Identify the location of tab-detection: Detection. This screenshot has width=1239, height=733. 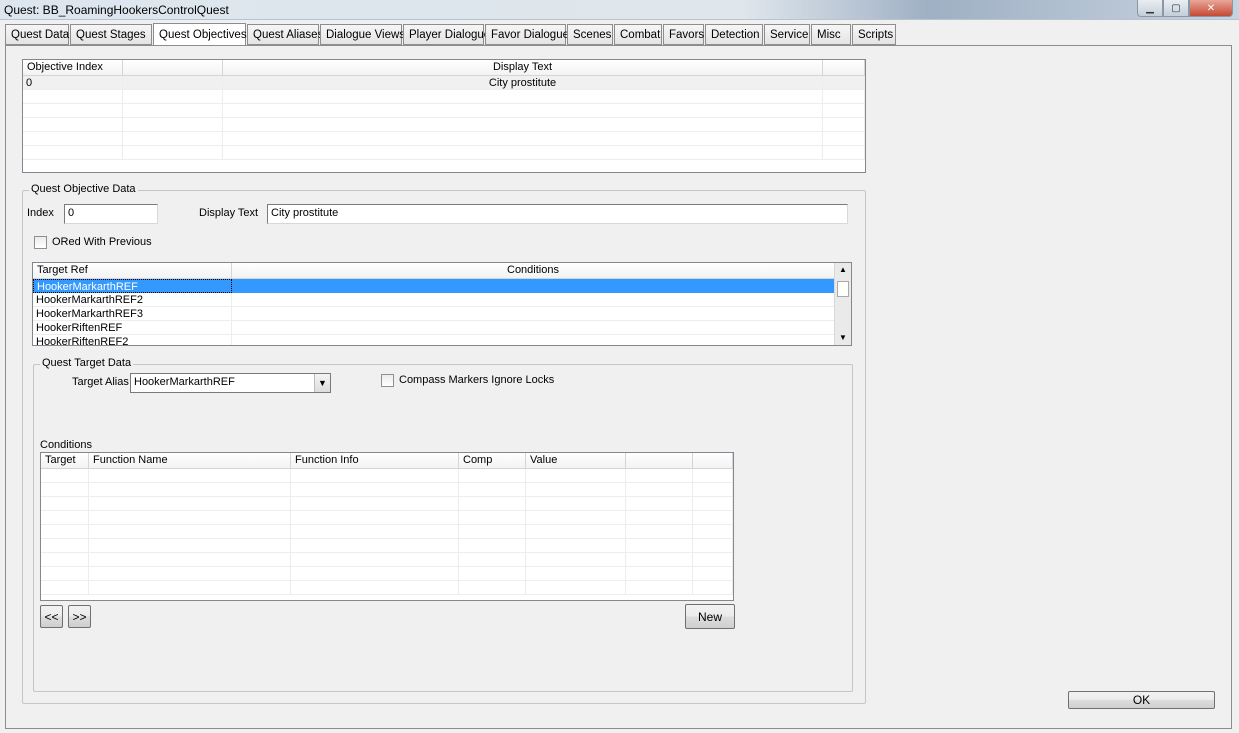
(734, 34).